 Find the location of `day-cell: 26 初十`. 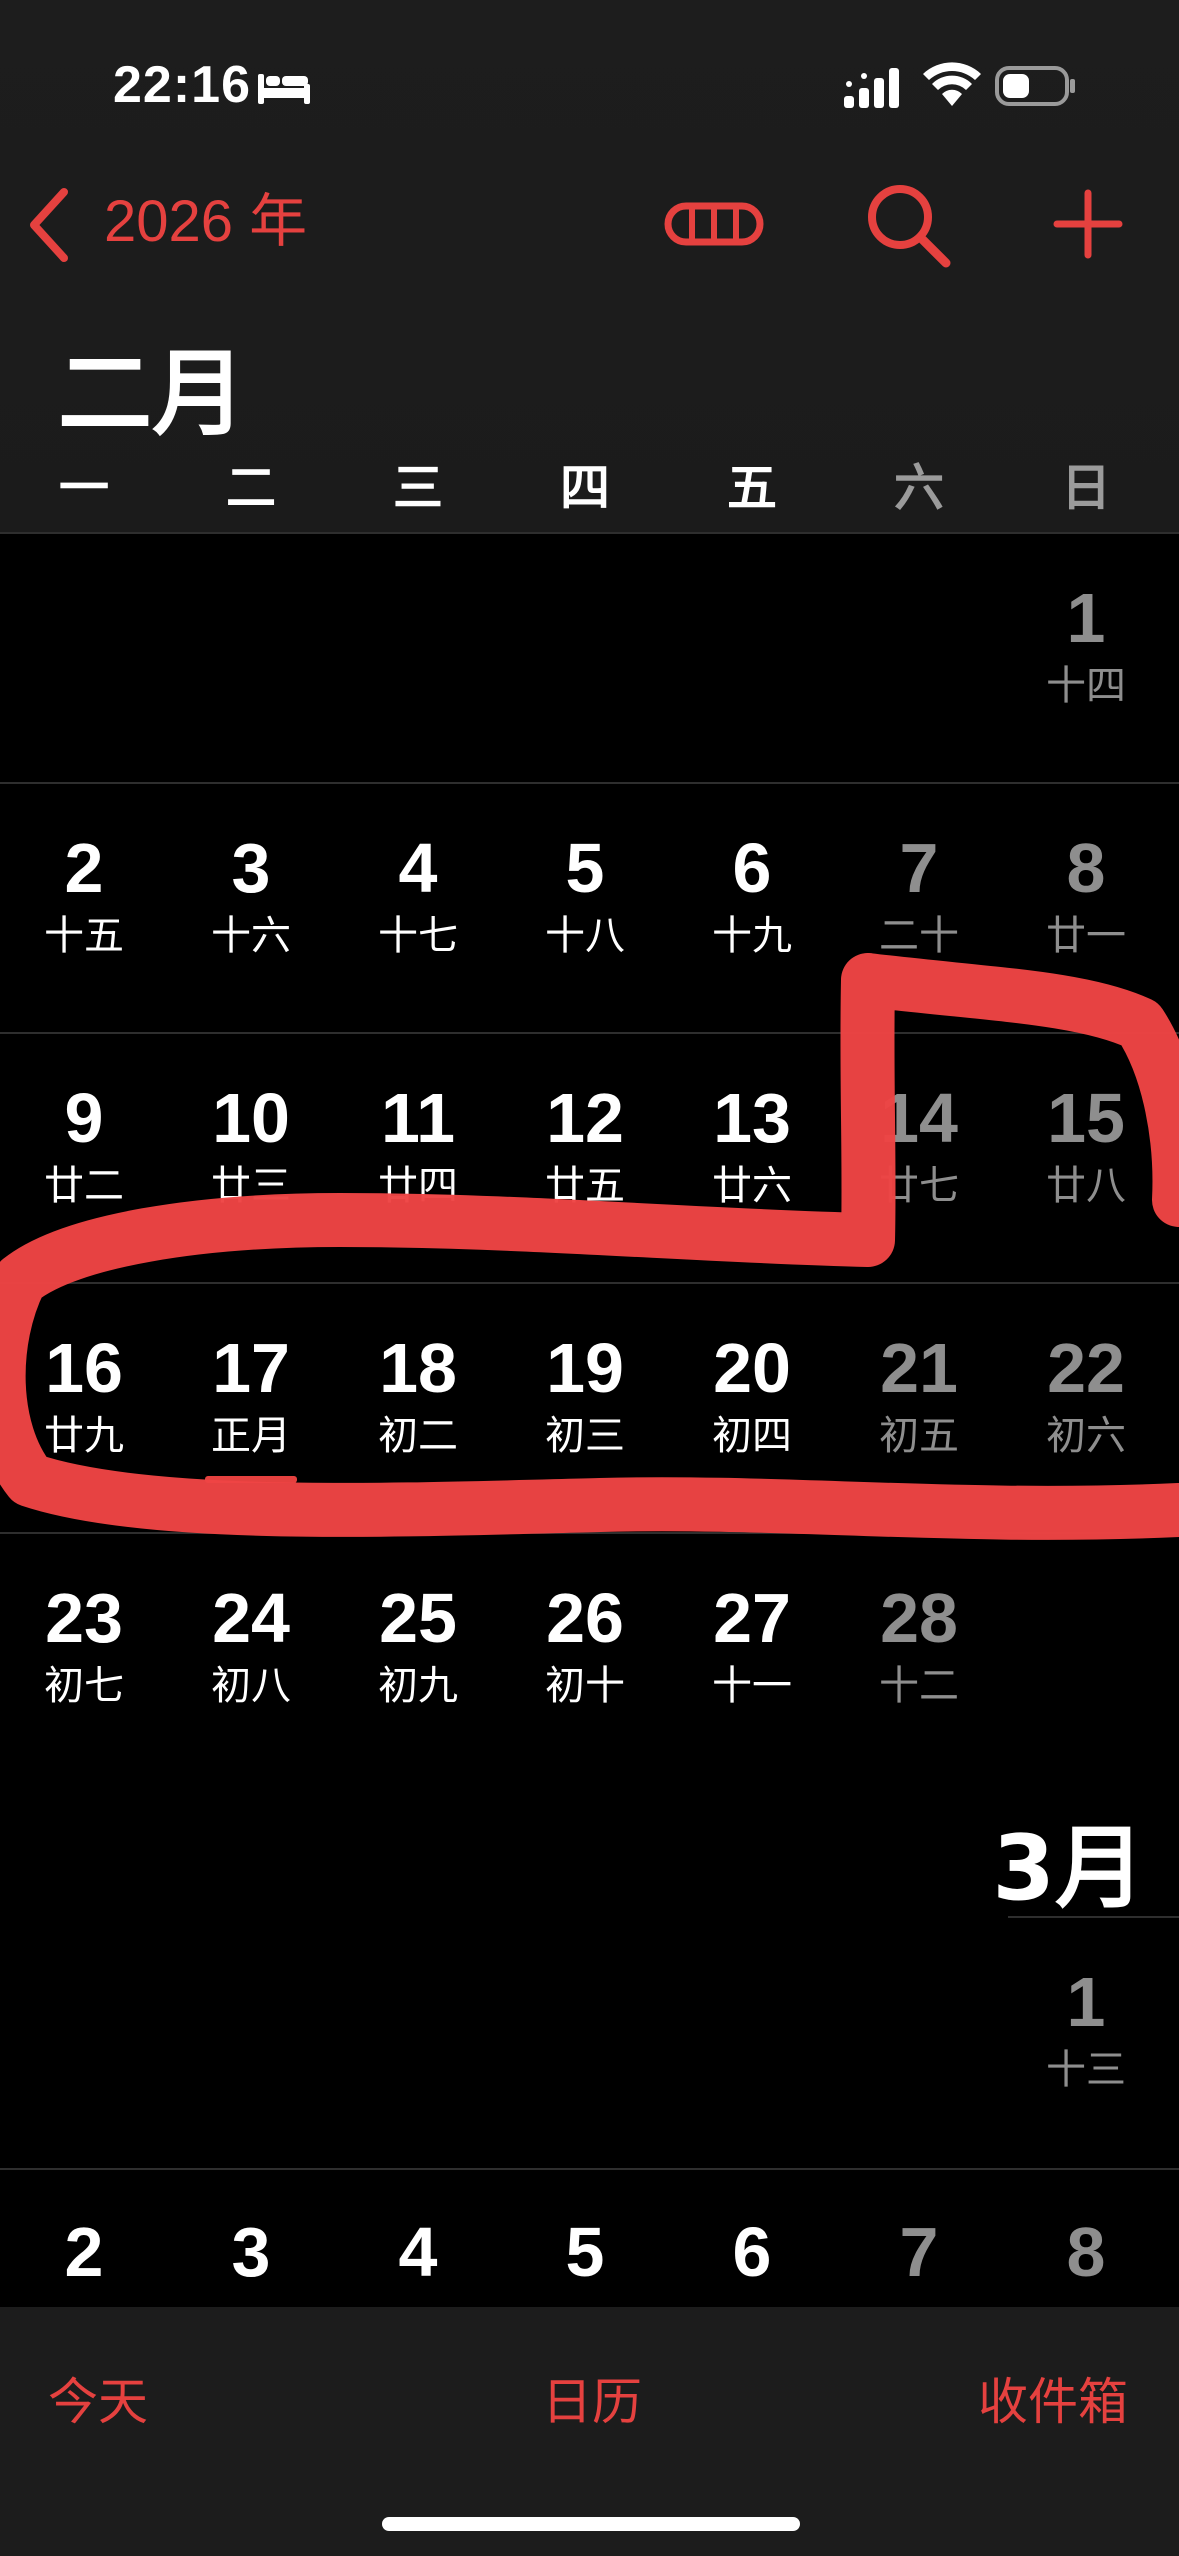

day-cell: 26 初十 is located at coordinates (585, 1644).